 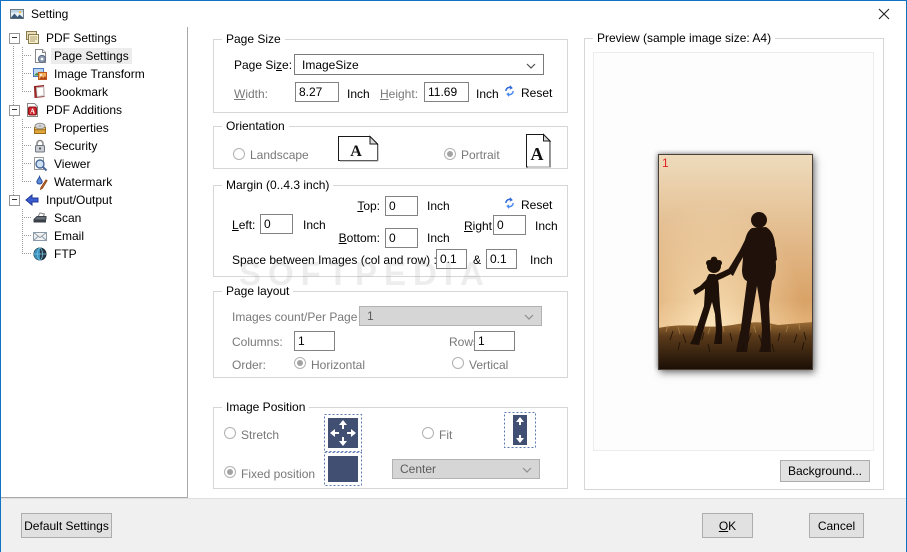 I want to click on margin-left-input, so click(x=276, y=224).